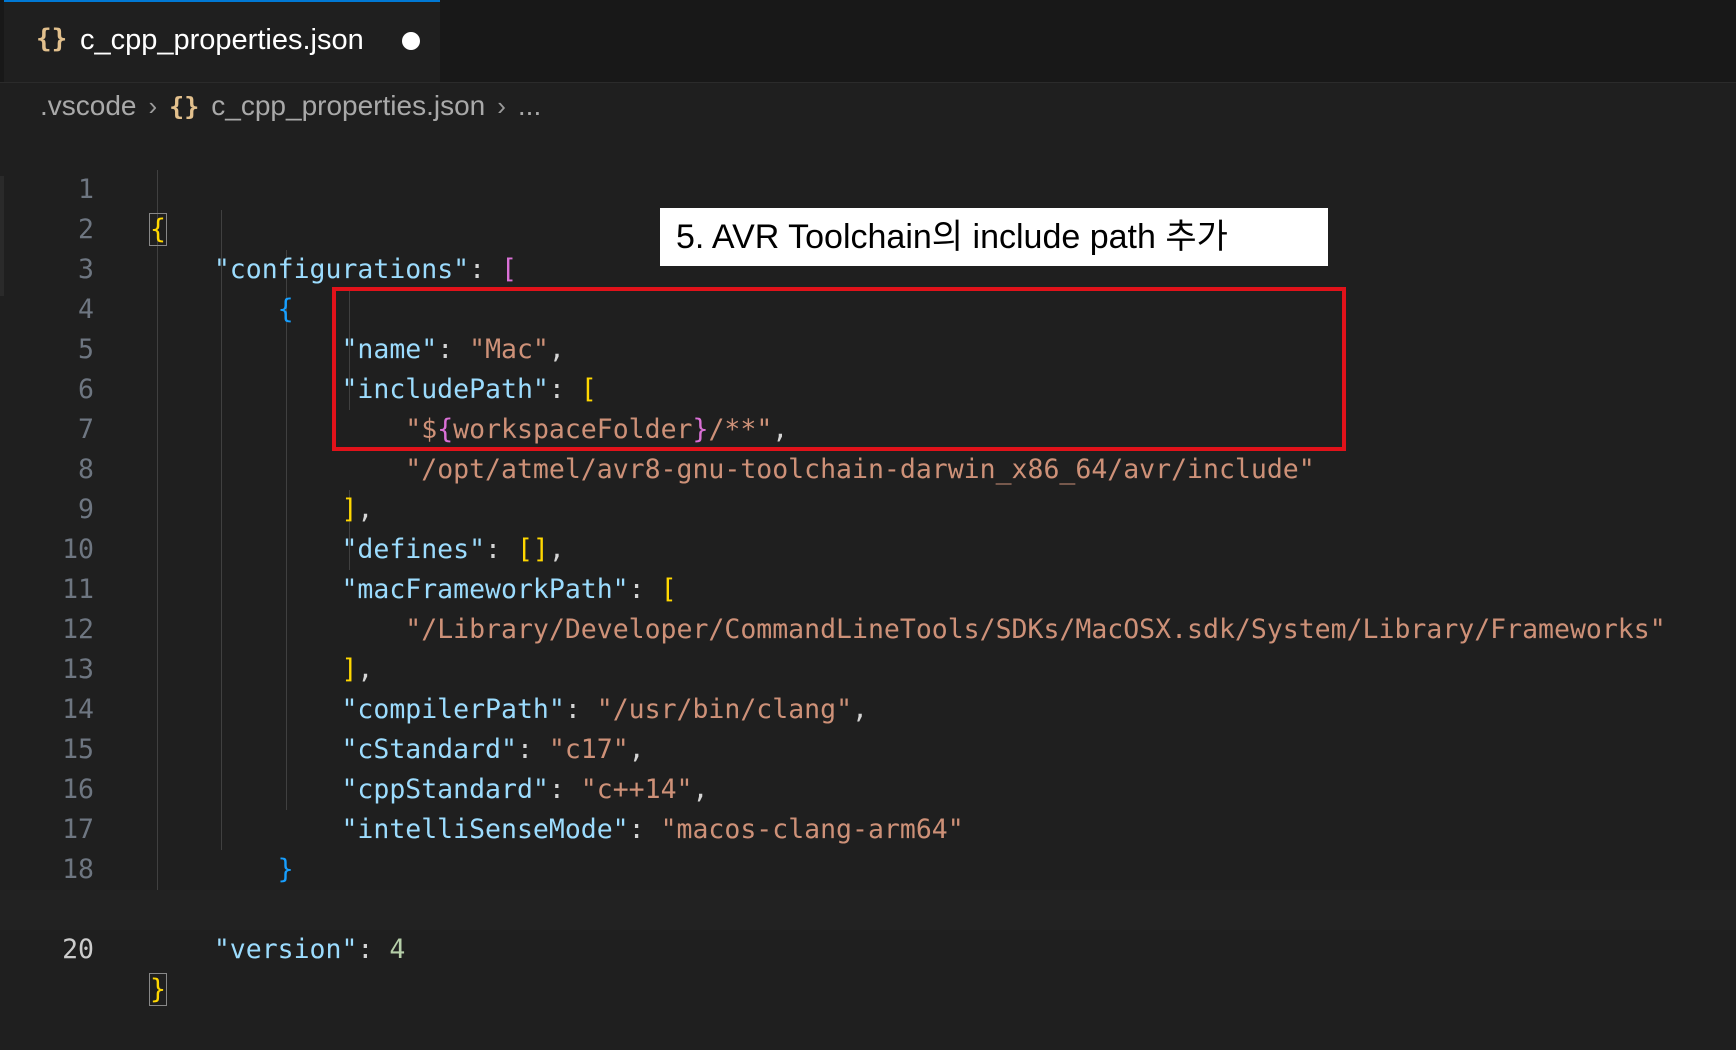 This screenshot has width=1736, height=1050. I want to click on line-number: 20, so click(78, 949).